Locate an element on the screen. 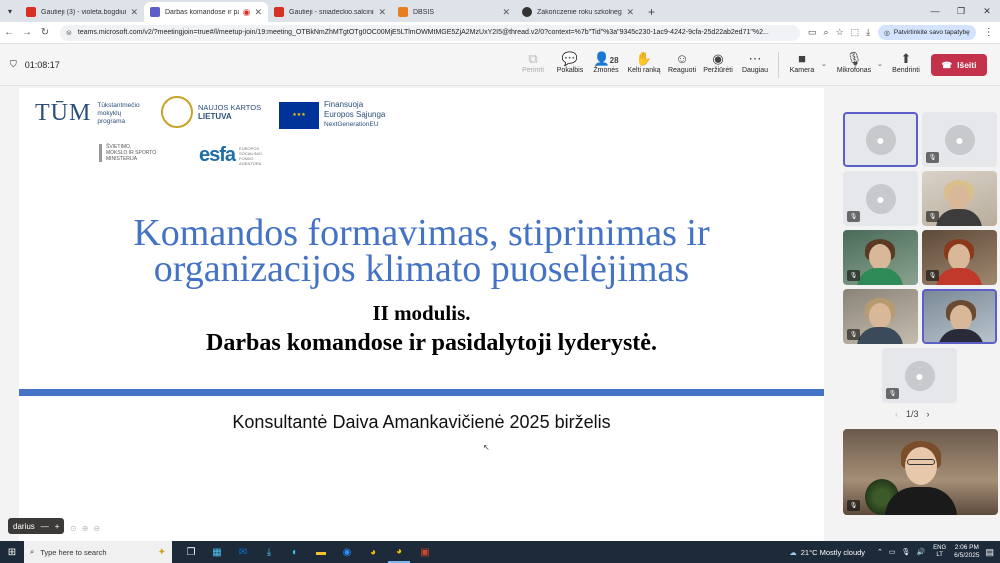 The width and height of the screenshot is (1000, 563). esfa-text: esfa is located at coordinates (217, 155).